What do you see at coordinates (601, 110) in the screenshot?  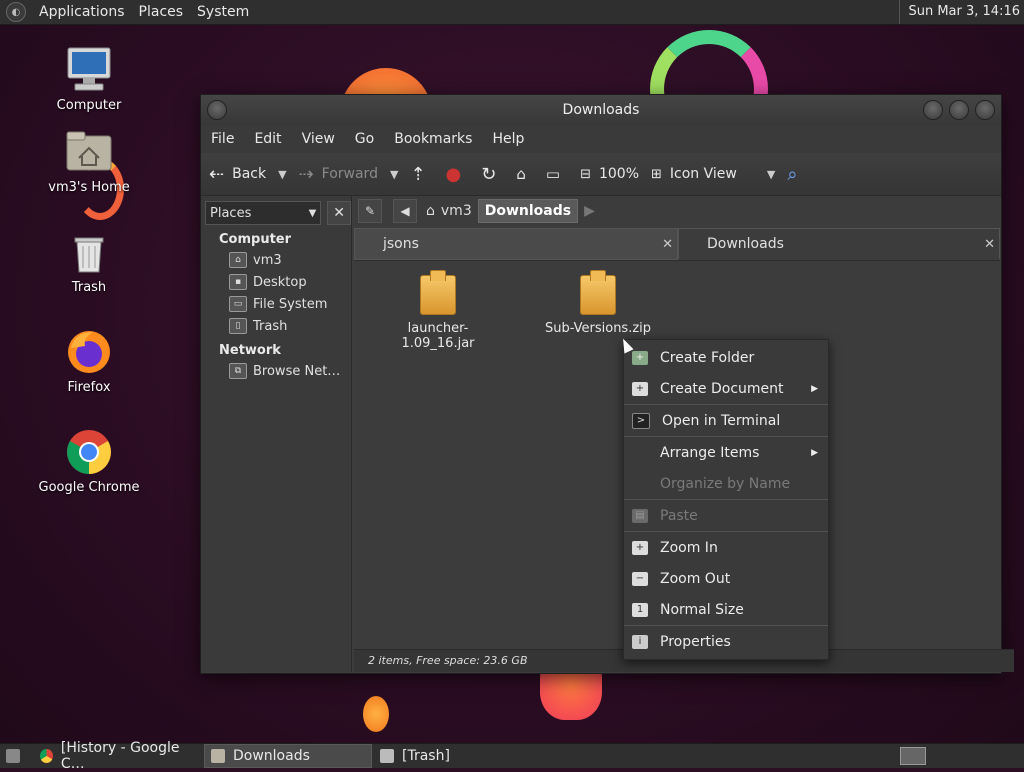 I see `window-titlebar: Downloads` at bounding box center [601, 110].